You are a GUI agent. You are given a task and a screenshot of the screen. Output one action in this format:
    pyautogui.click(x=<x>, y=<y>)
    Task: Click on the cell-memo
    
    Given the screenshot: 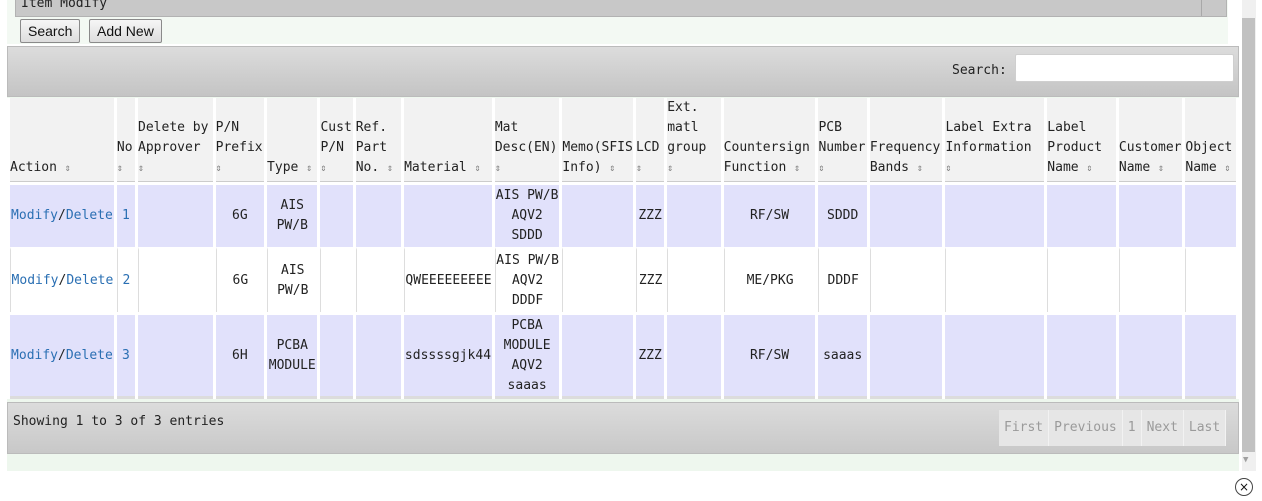 What is the action you would take?
    pyautogui.click(x=597, y=355)
    